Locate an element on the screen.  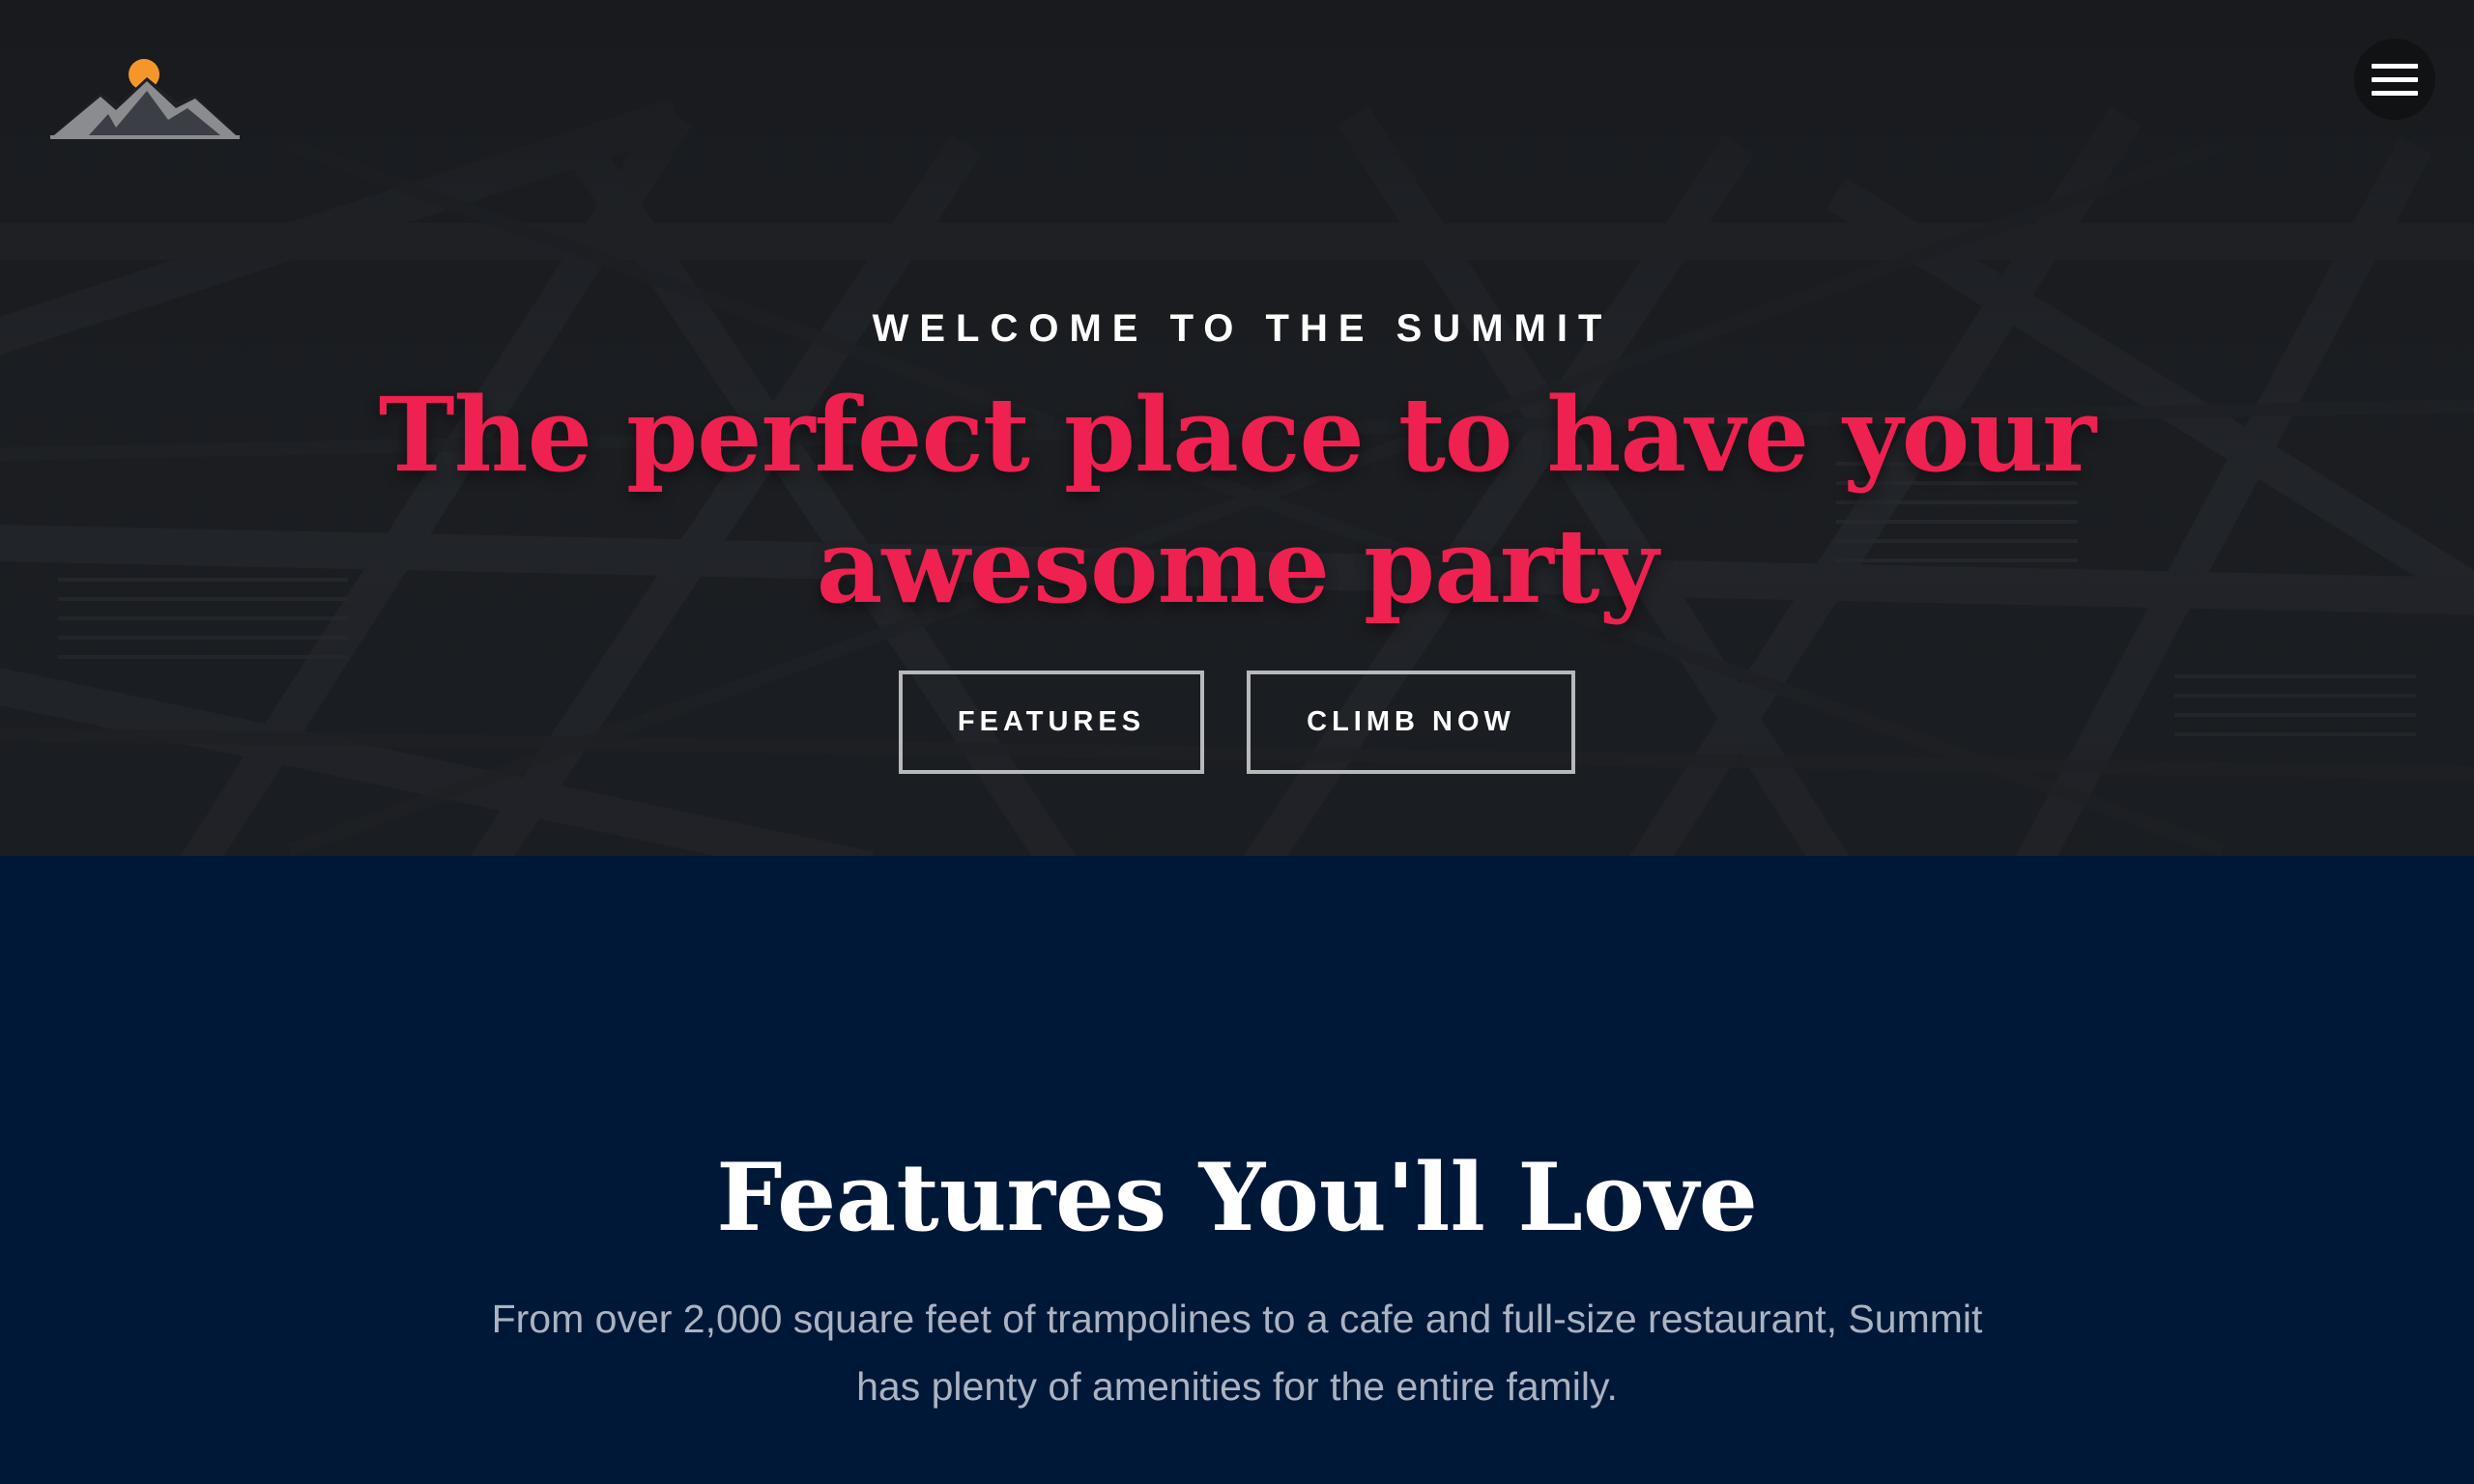
hamburger-menu-icon is located at coordinates (2395, 66).